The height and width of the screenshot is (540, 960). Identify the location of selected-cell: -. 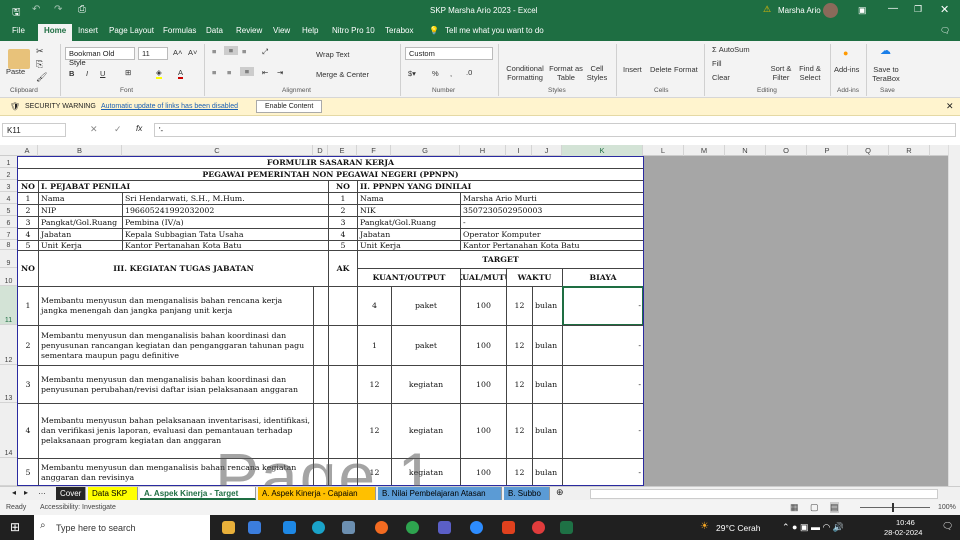
(603, 306).